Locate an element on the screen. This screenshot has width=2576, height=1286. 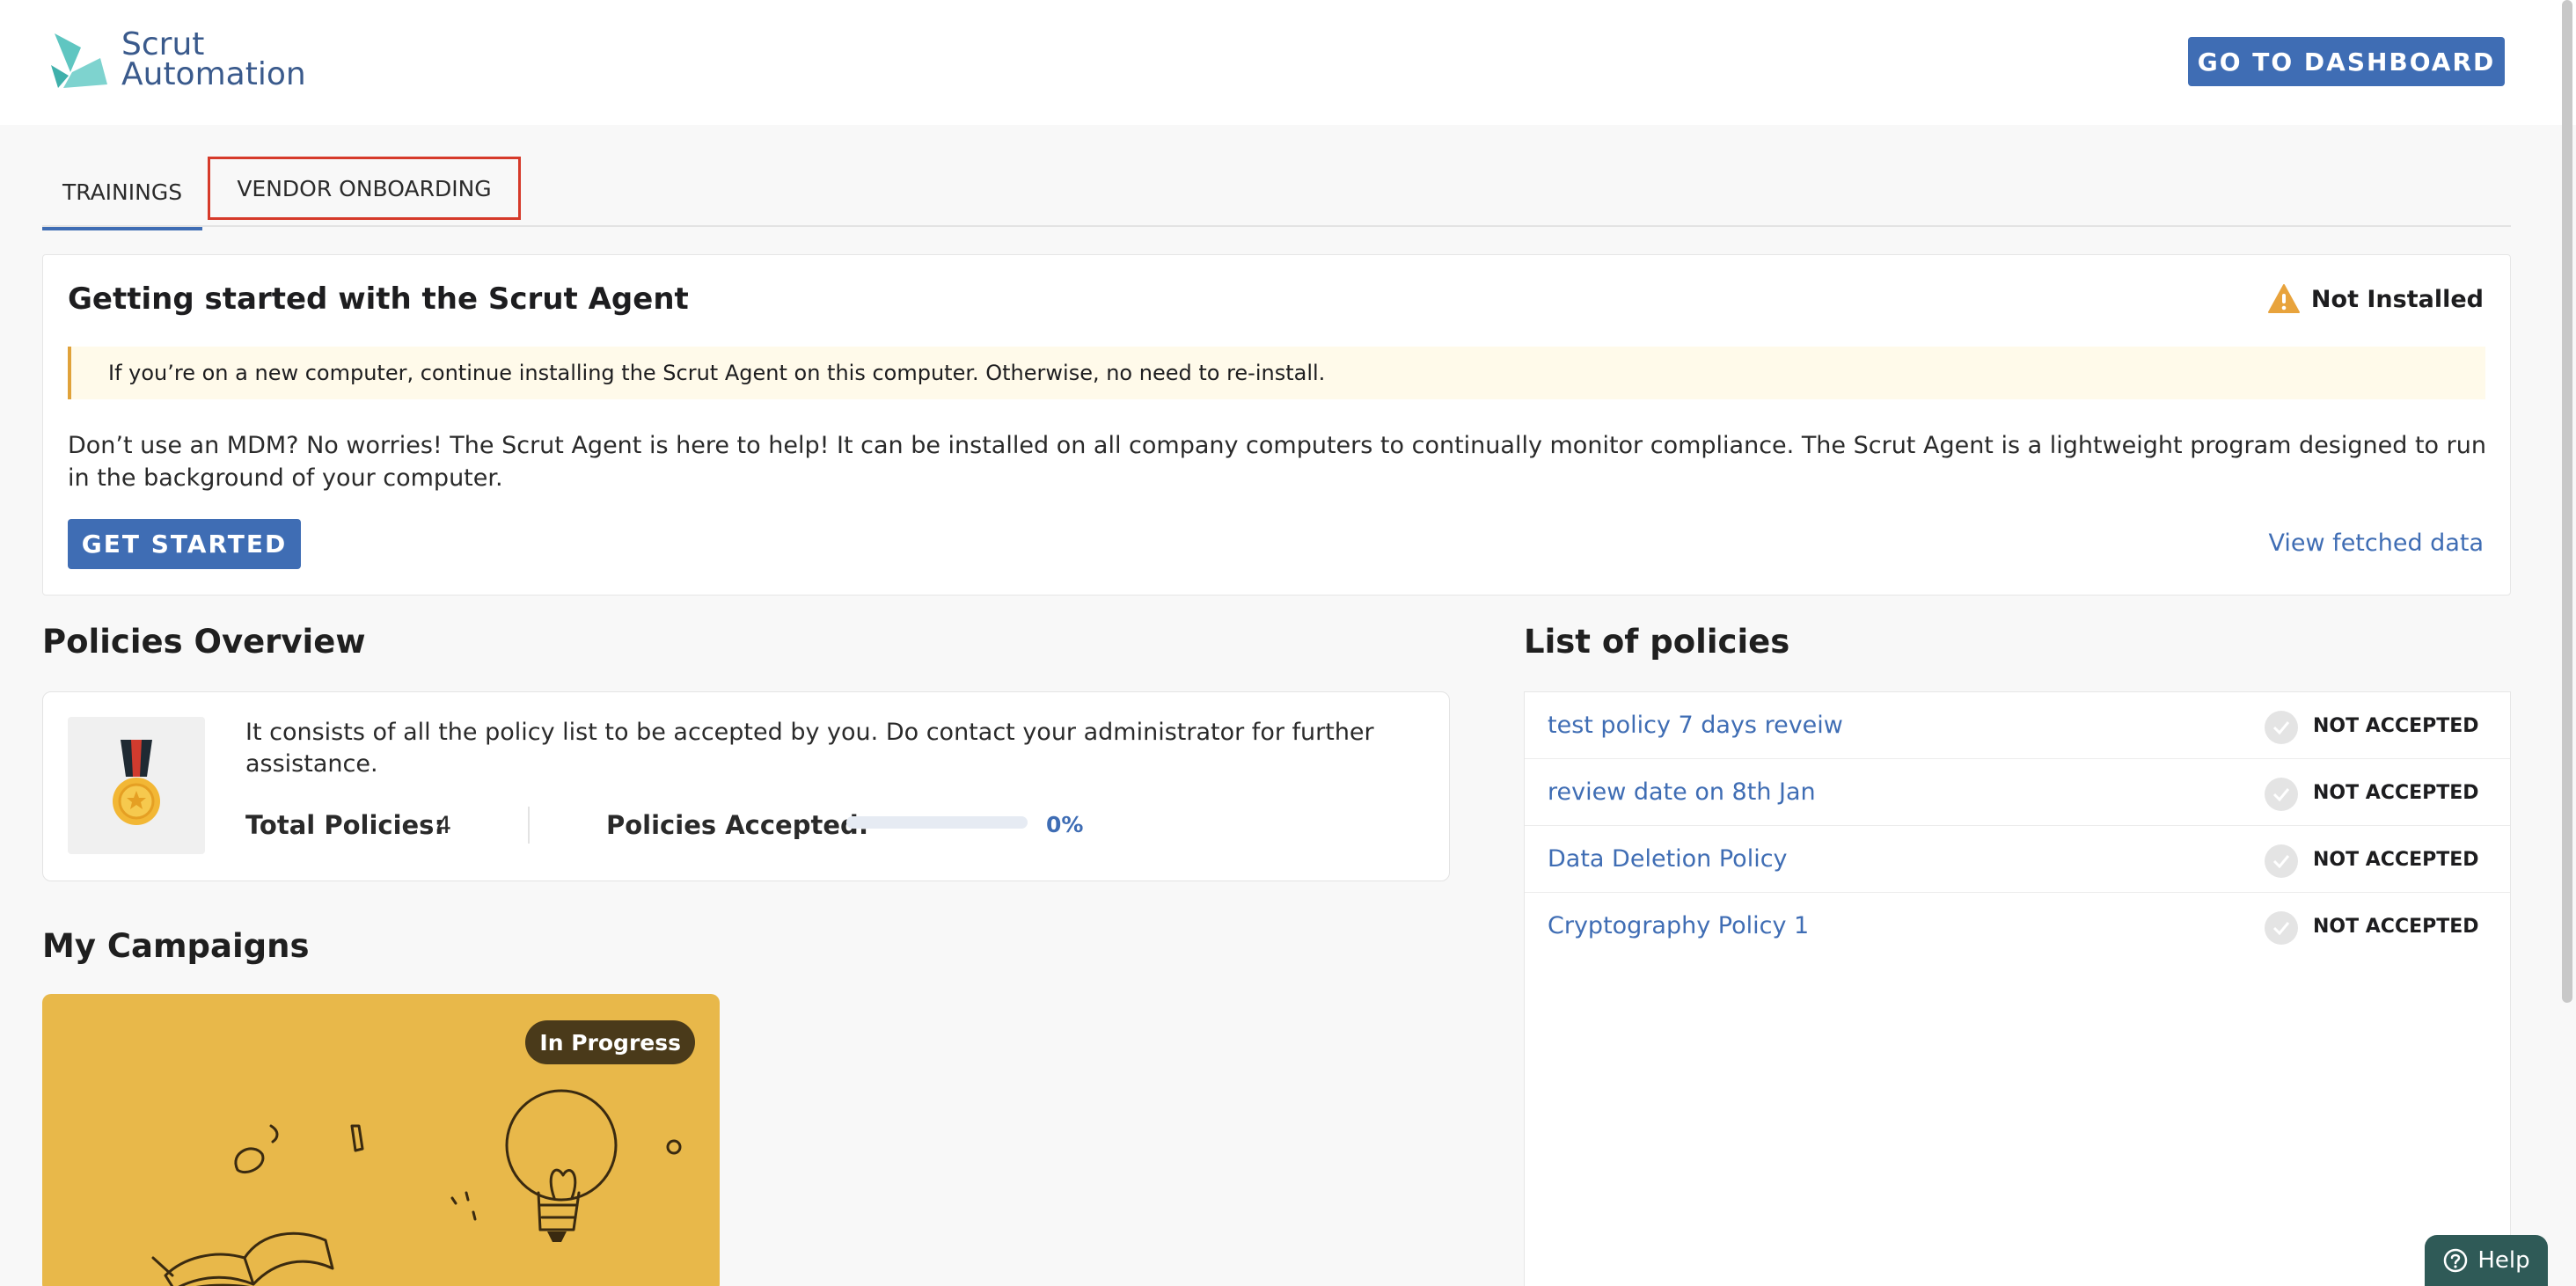
logo-line-1: Scrut is located at coordinates (163, 44).